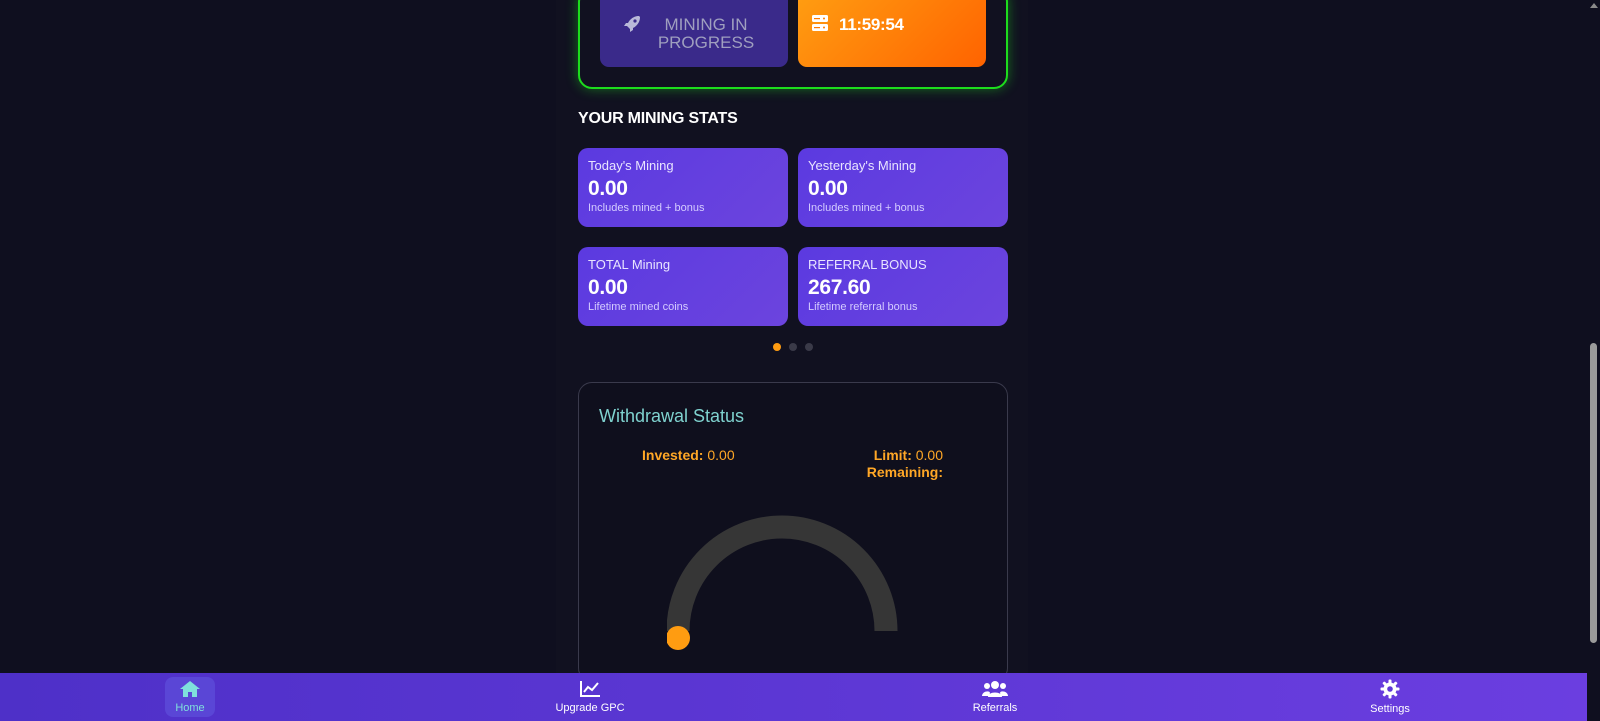  Describe the element at coordinates (863, 307) in the screenshot. I see `stat-card-subtitle: Lifetime referral bonus` at that location.